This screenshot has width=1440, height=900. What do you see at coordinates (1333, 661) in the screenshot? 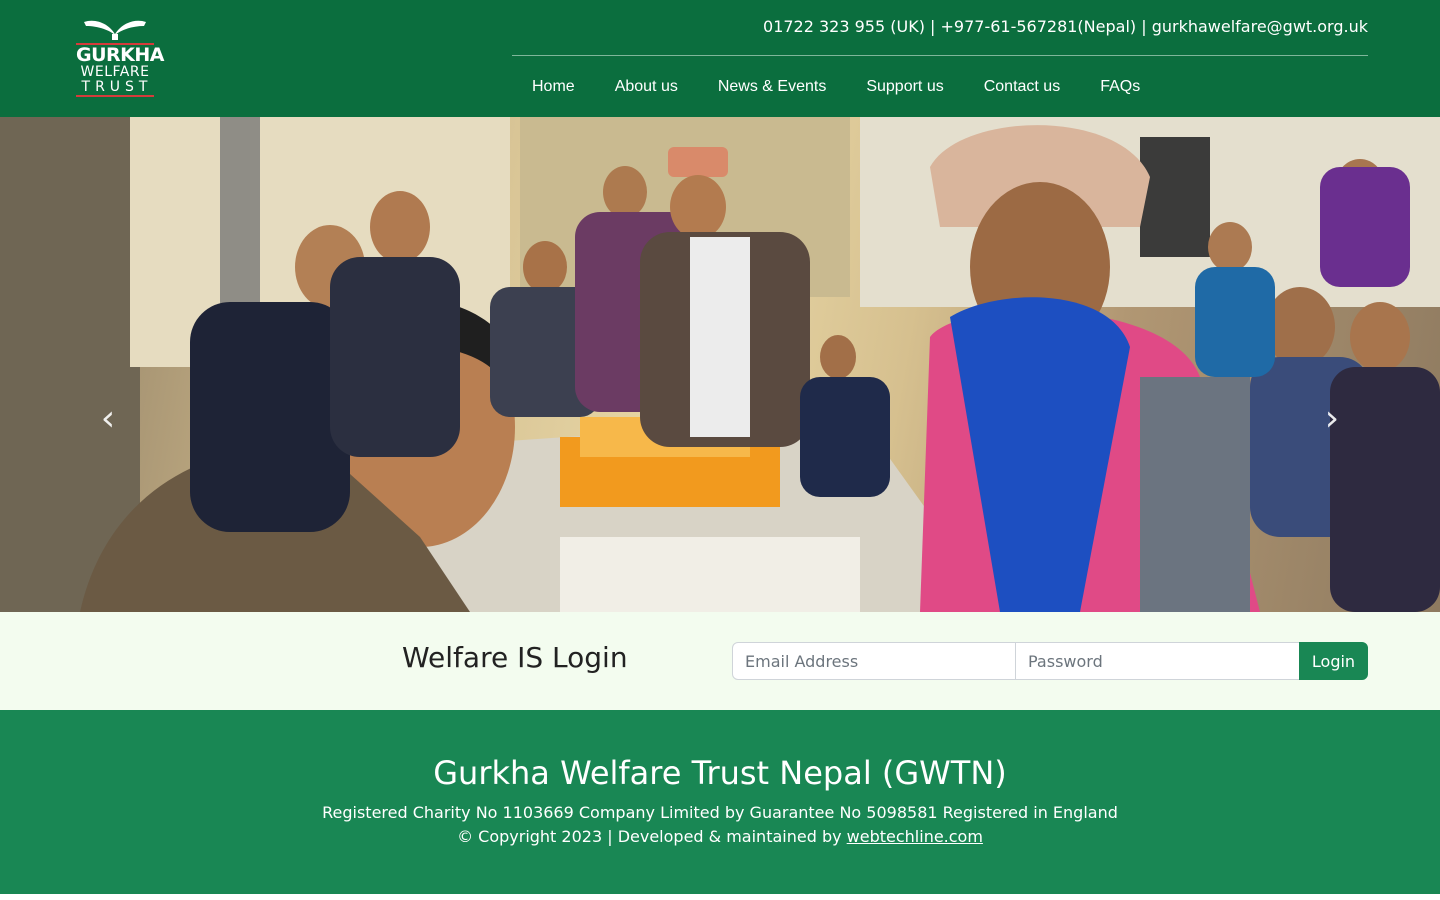
I see `login-button: Login` at bounding box center [1333, 661].